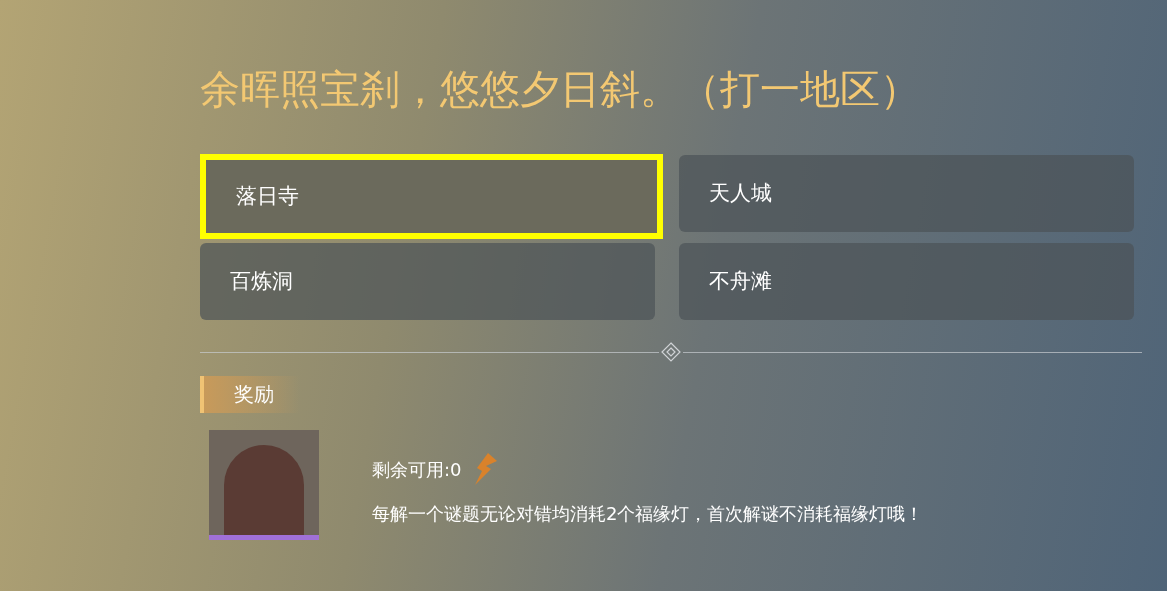 The image size is (1167, 591). I want to click on question-title: 余晖照宝刹，悠悠夕日斜。（打一地区）, so click(560, 89).